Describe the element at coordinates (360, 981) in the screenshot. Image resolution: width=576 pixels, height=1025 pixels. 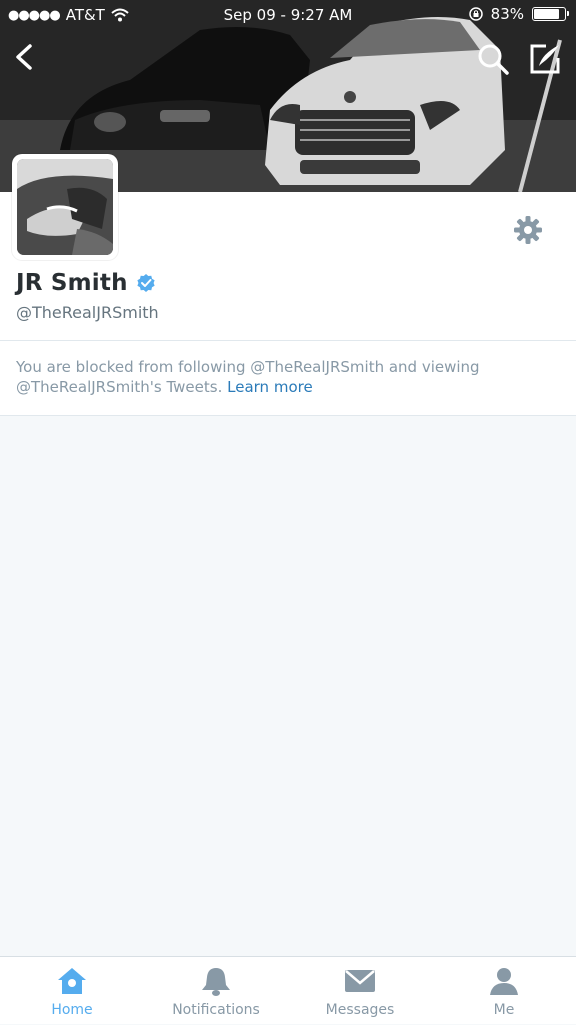
I see `envelope-icon` at that location.